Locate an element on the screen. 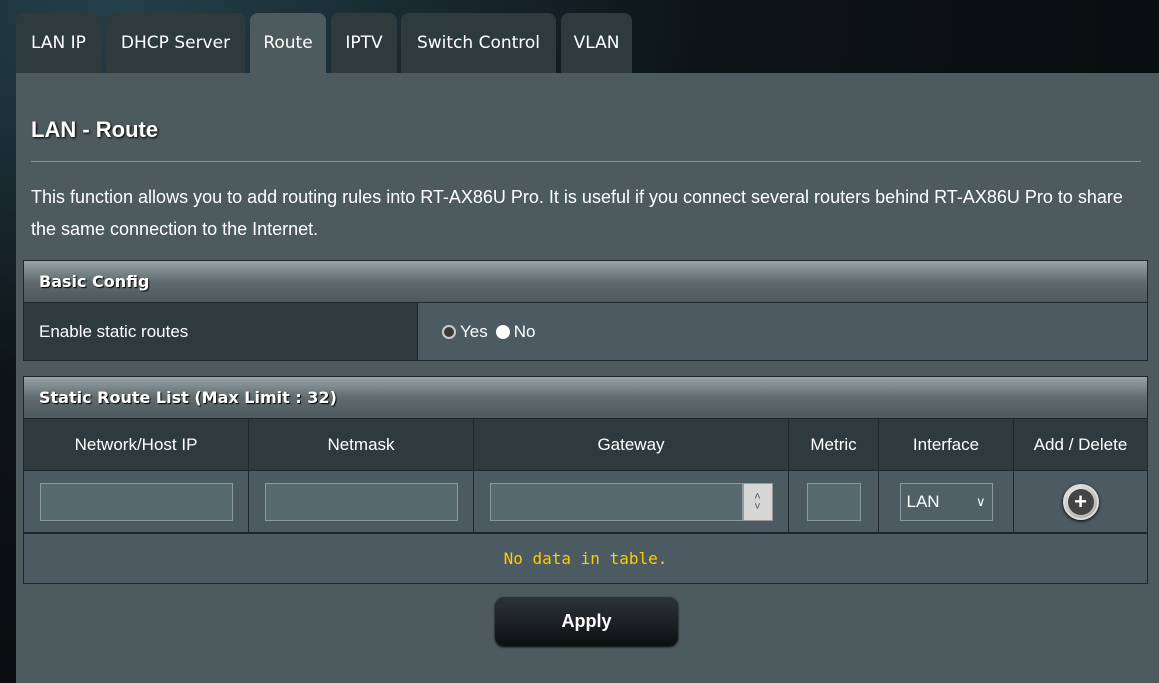  no-data-message: No data in table. is located at coordinates (585, 558).